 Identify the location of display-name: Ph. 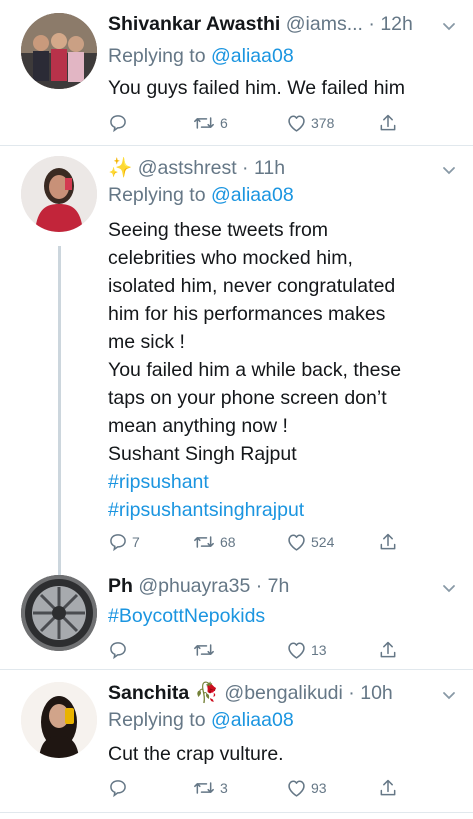
(120, 586).